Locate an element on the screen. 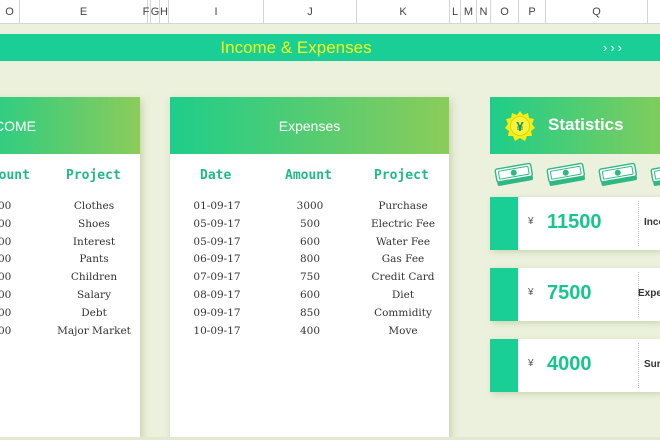 The image size is (660, 440). column-header-g: G is located at coordinates (155, 12).